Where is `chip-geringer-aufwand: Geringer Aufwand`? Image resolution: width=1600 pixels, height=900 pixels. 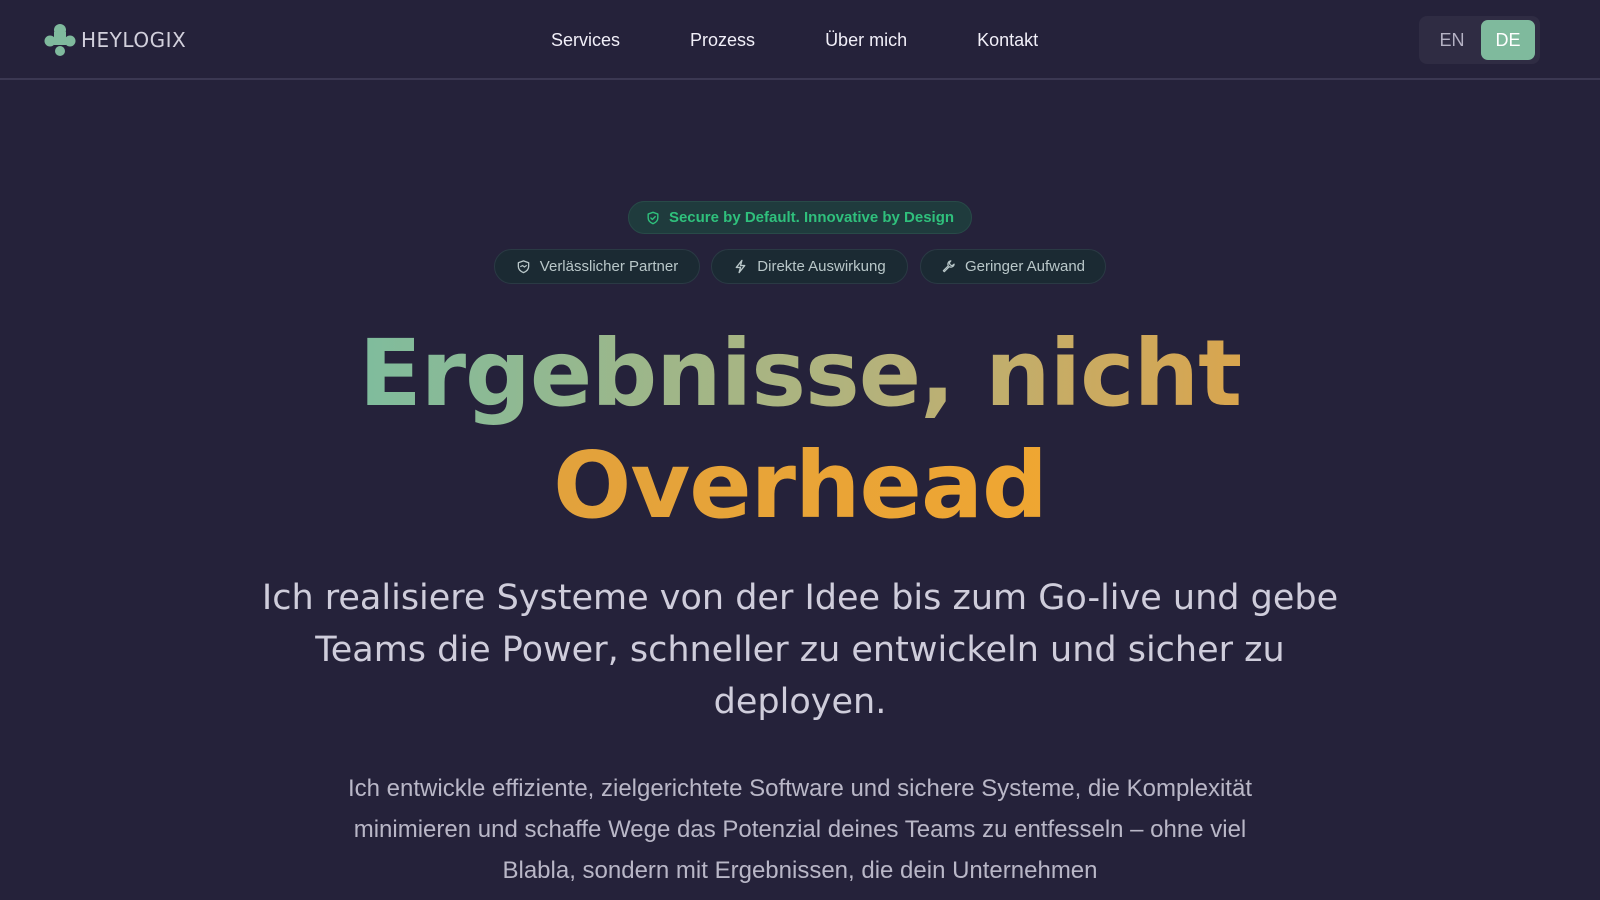
chip-geringer-aufwand: Geringer Aufwand is located at coordinates (1013, 266).